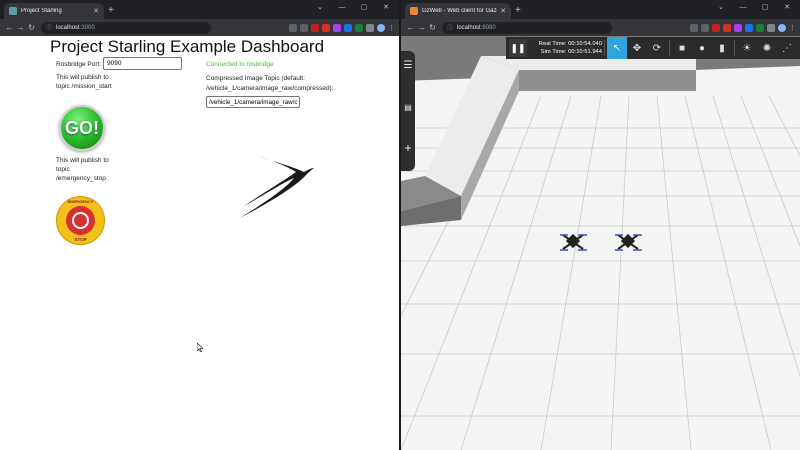 The image size is (800, 450). What do you see at coordinates (617, 48) in the screenshot?
I see `select-arrow-icon: ↖` at bounding box center [617, 48].